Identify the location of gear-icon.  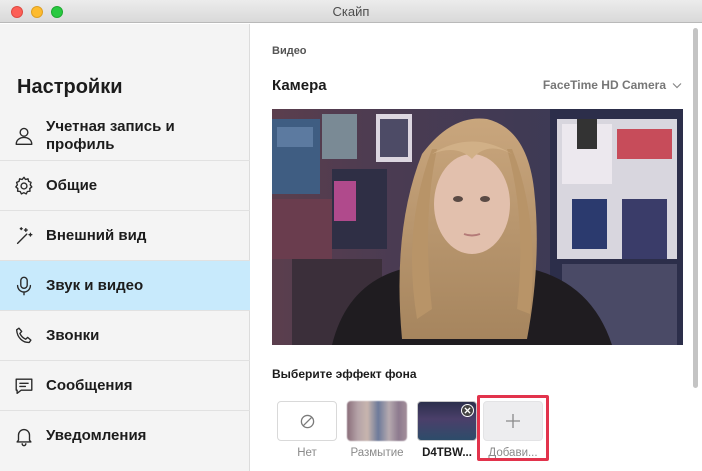
(24, 186).